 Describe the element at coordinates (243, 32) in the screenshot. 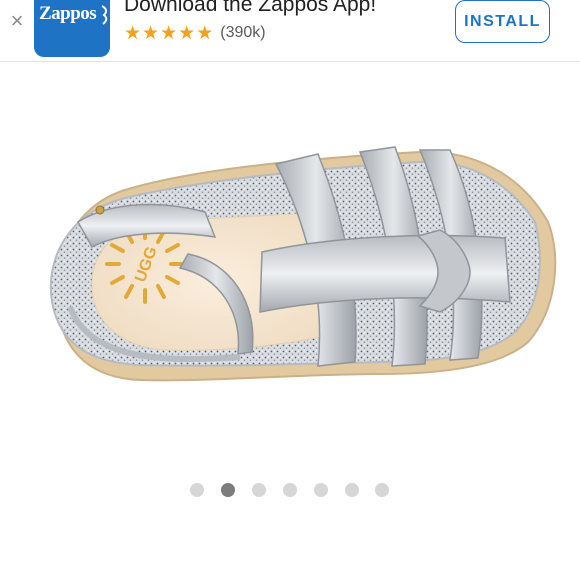

I see `rating-count: (390k)` at that location.